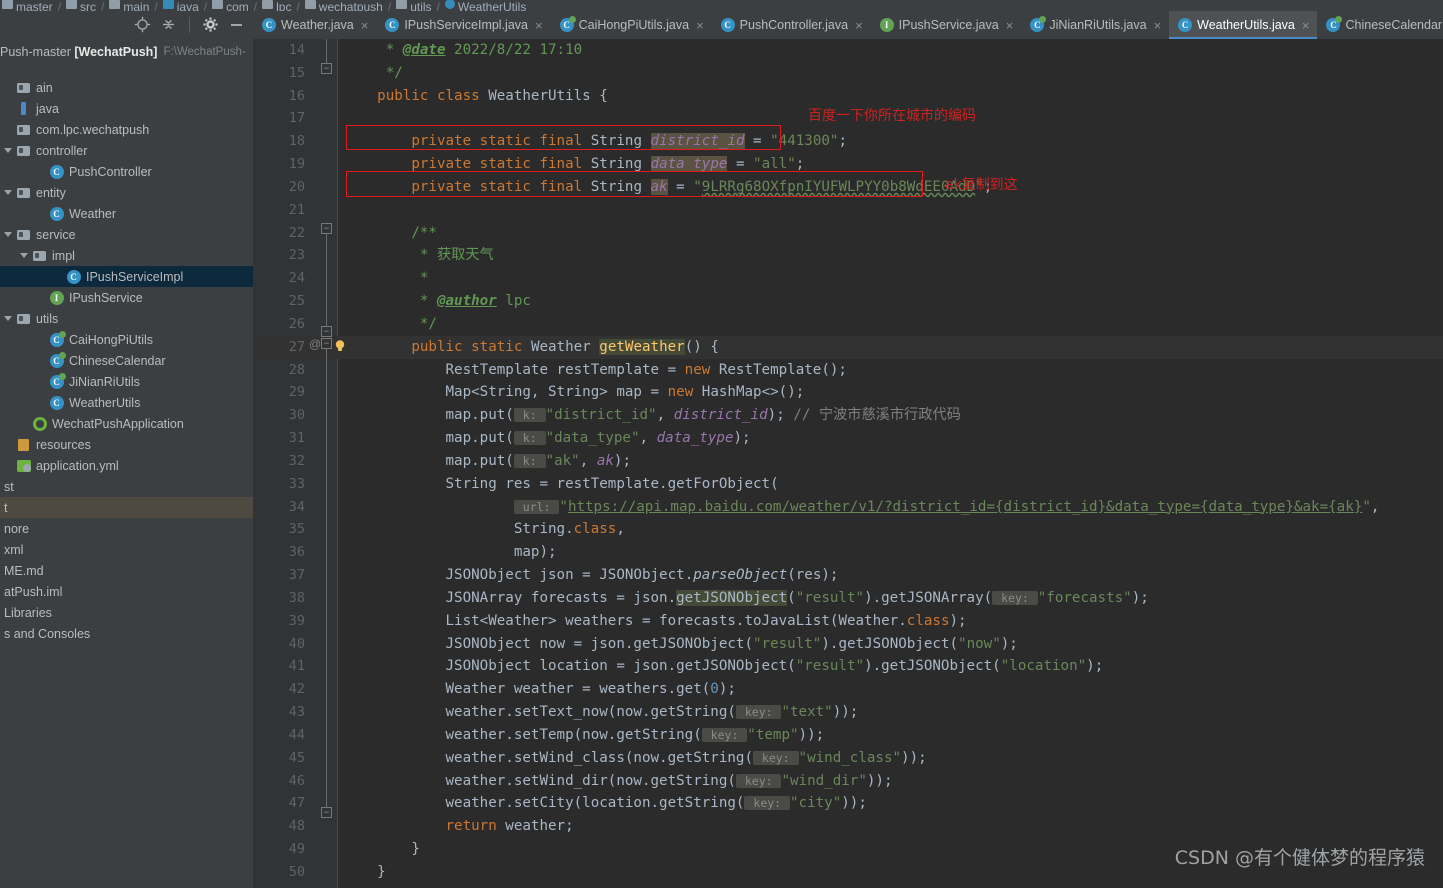 Image resolution: width=1443 pixels, height=888 pixels. What do you see at coordinates (848, 278) in the screenshot?
I see `code-line: 24 *` at bounding box center [848, 278].